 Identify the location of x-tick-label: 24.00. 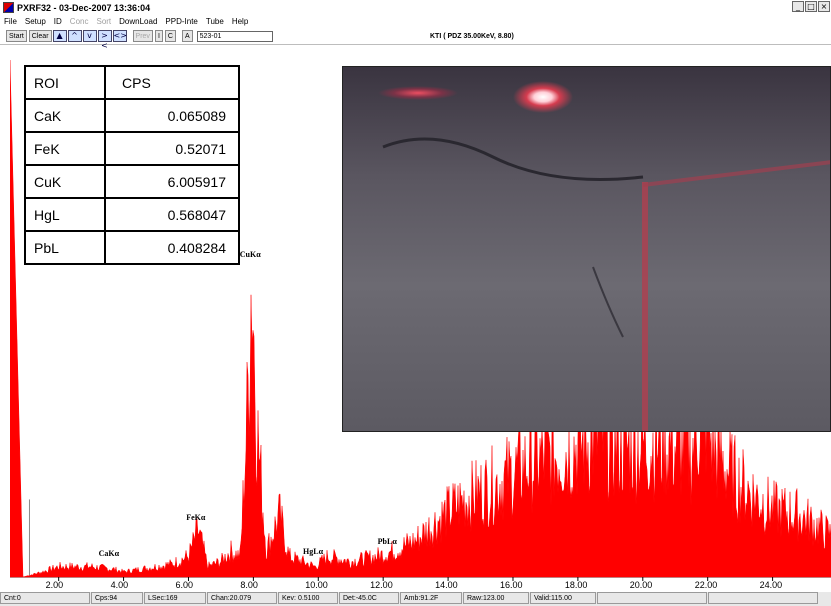
(771, 585).